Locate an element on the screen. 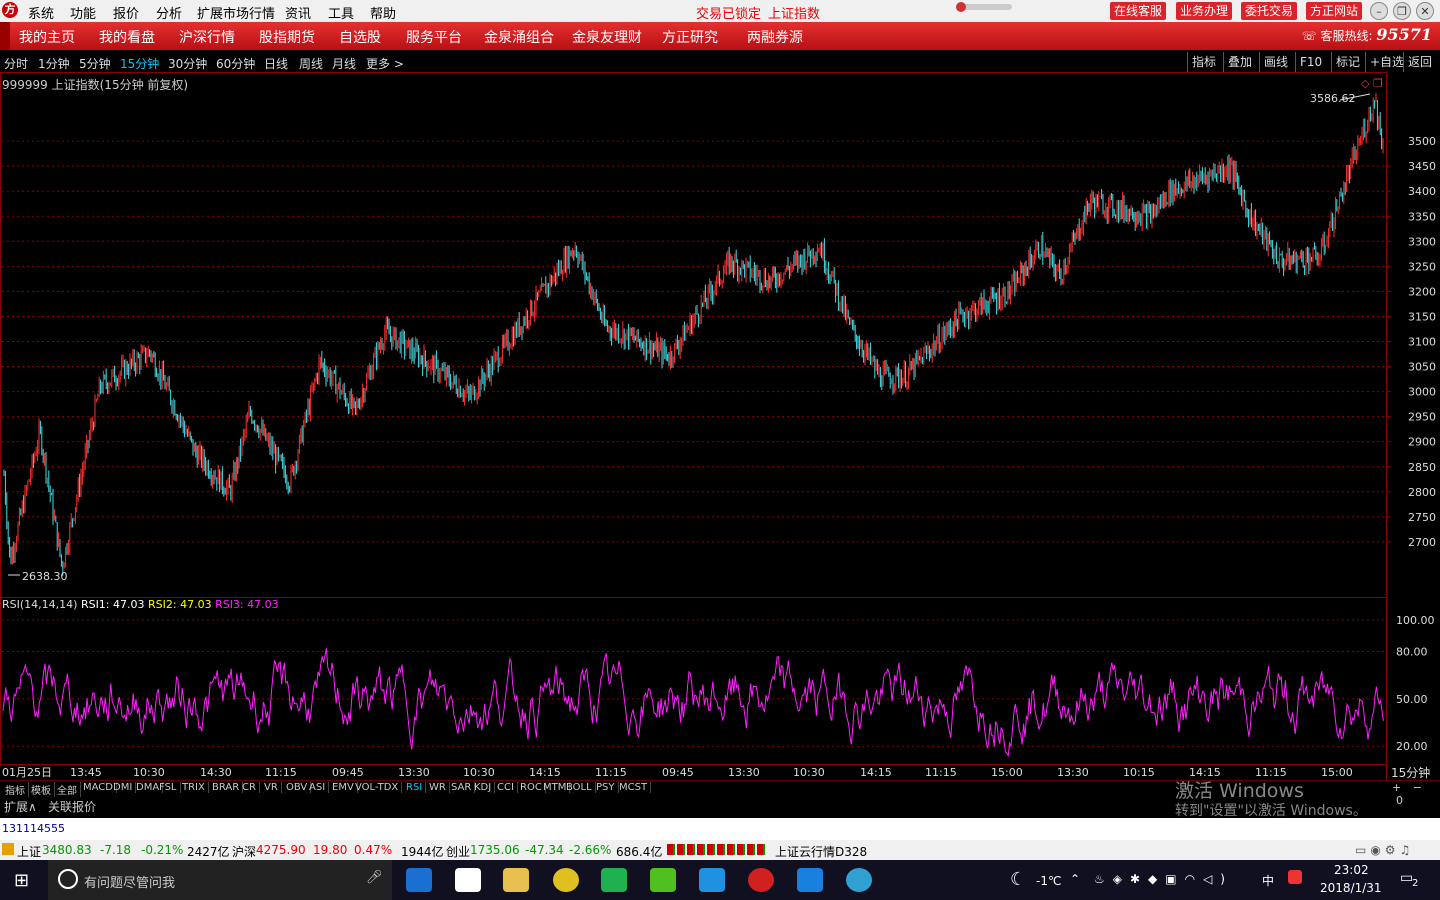 The height and width of the screenshot is (900, 1440). indicator-tab-vr: VR is located at coordinates (271, 787).